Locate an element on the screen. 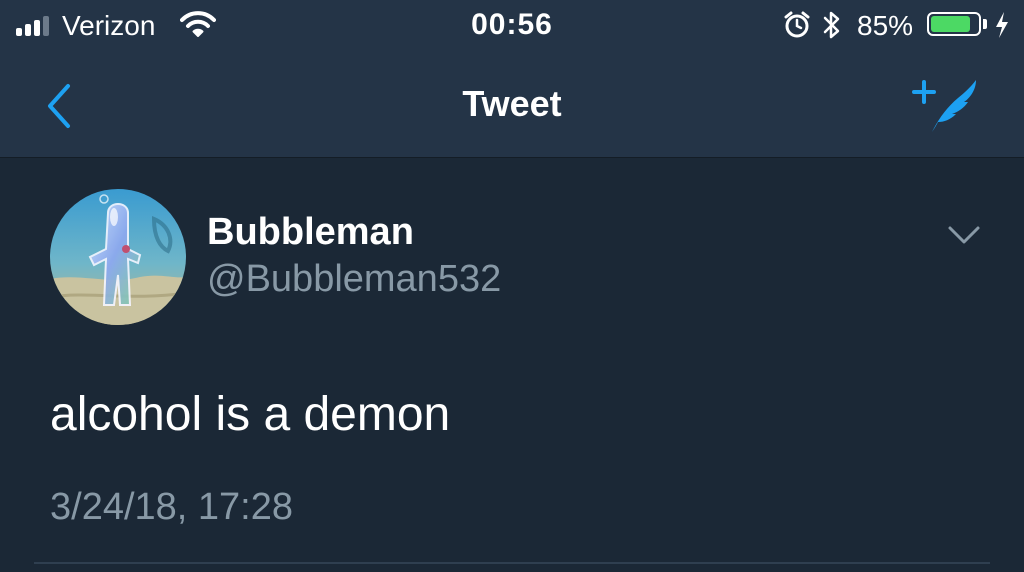 The image size is (1024, 572). tweet-menu-button is located at coordinates (964, 235).